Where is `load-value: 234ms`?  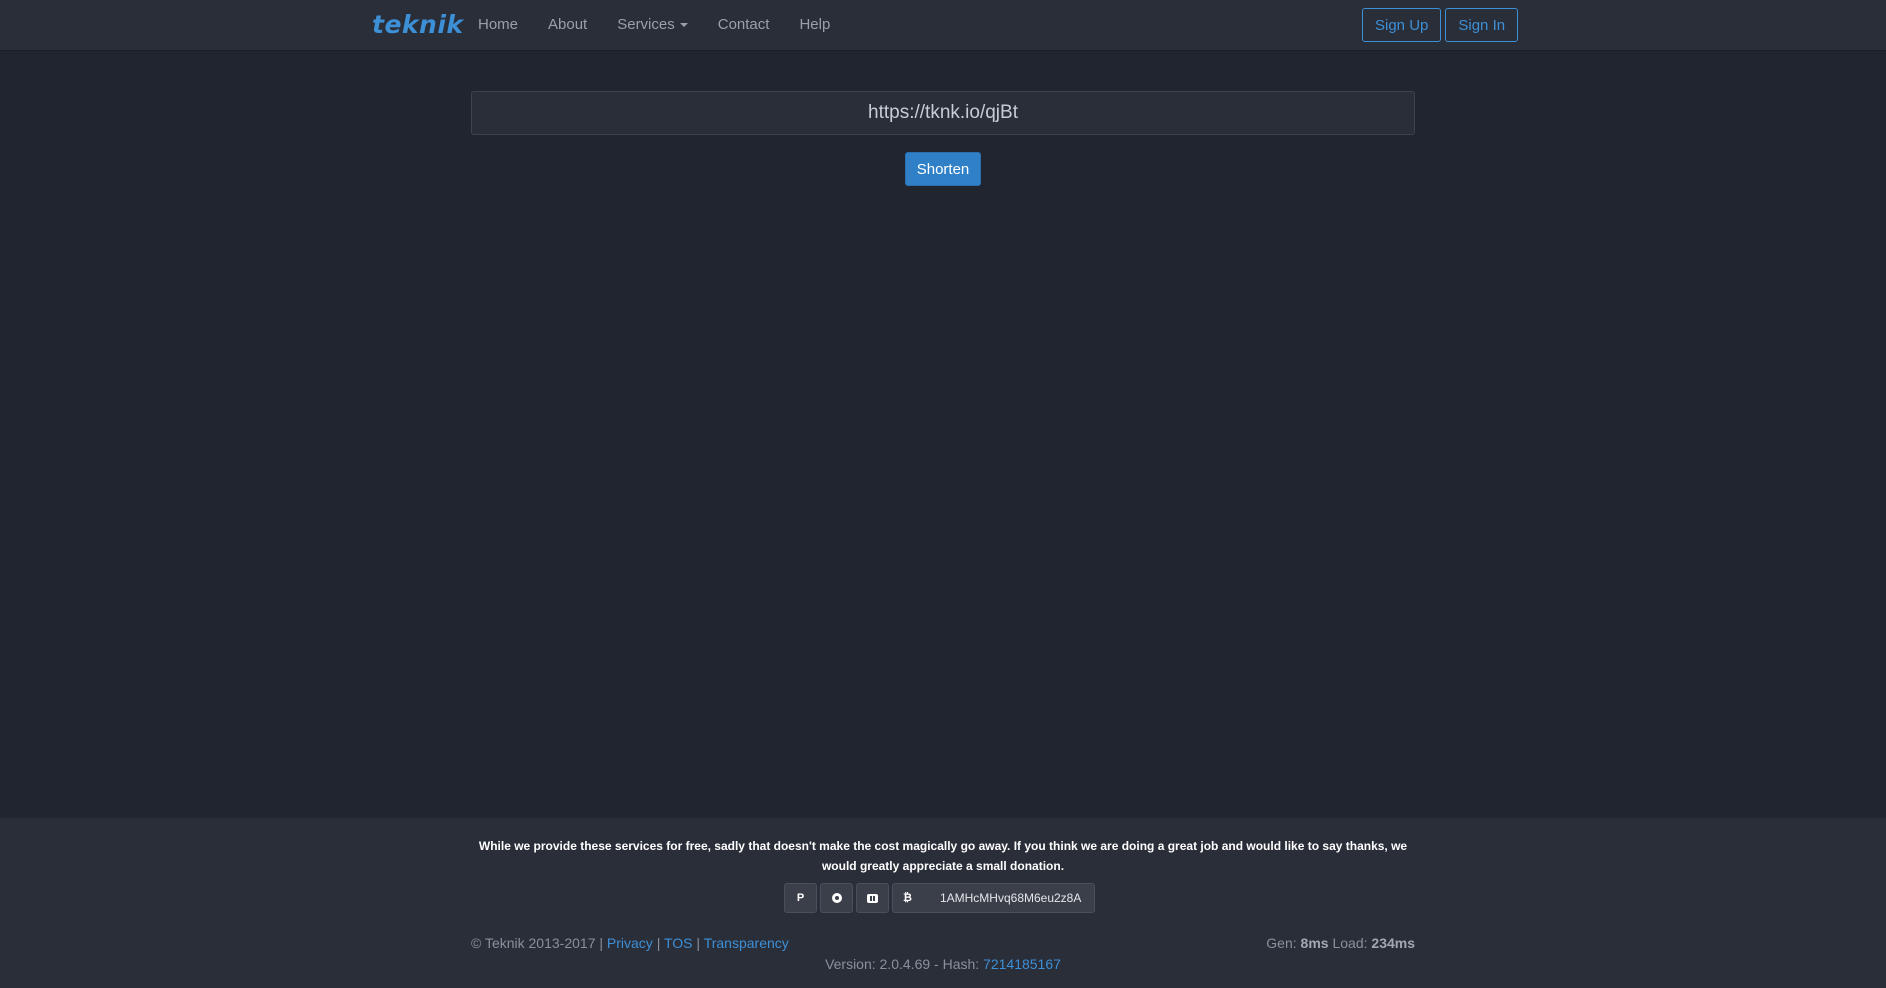 load-value: 234ms is located at coordinates (1393, 943).